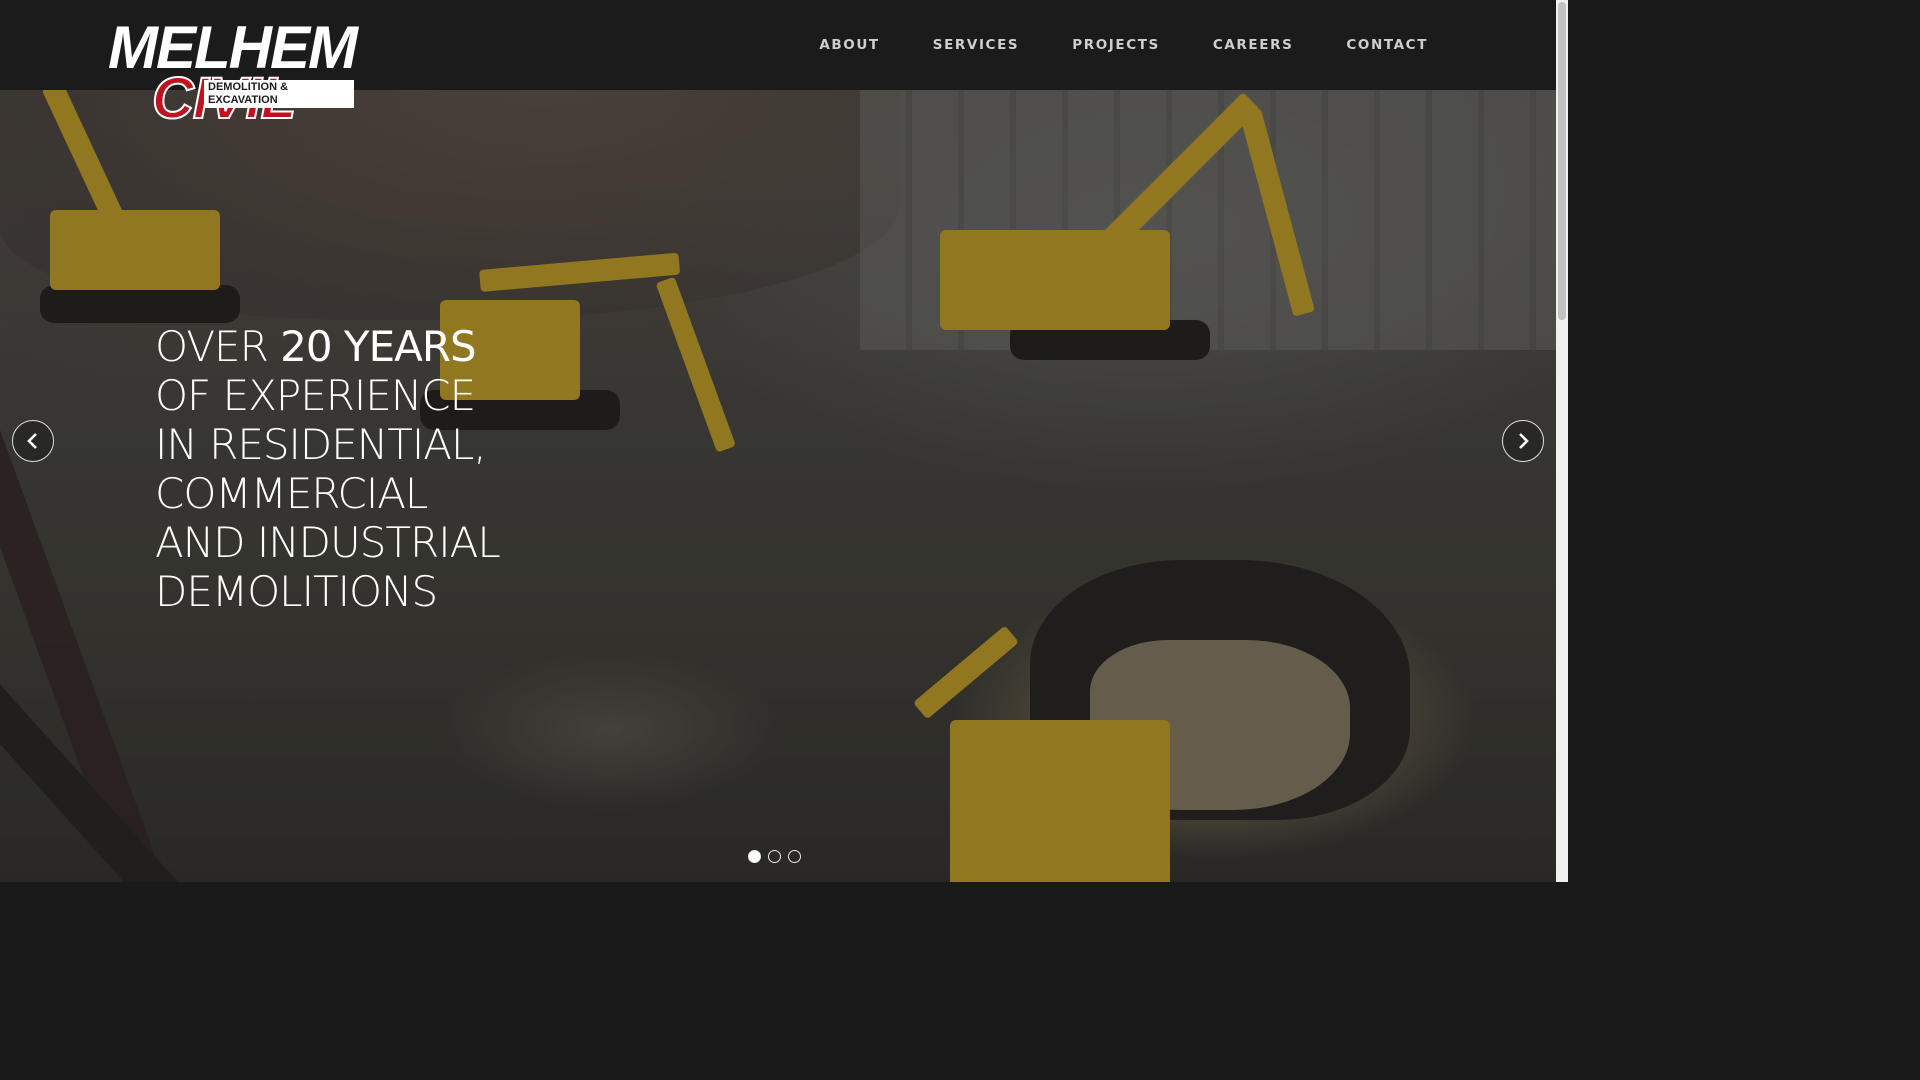 Image resolution: width=1920 pixels, height=1080 pixels. I want to click on page-scrollbar, so click(1562, 441).